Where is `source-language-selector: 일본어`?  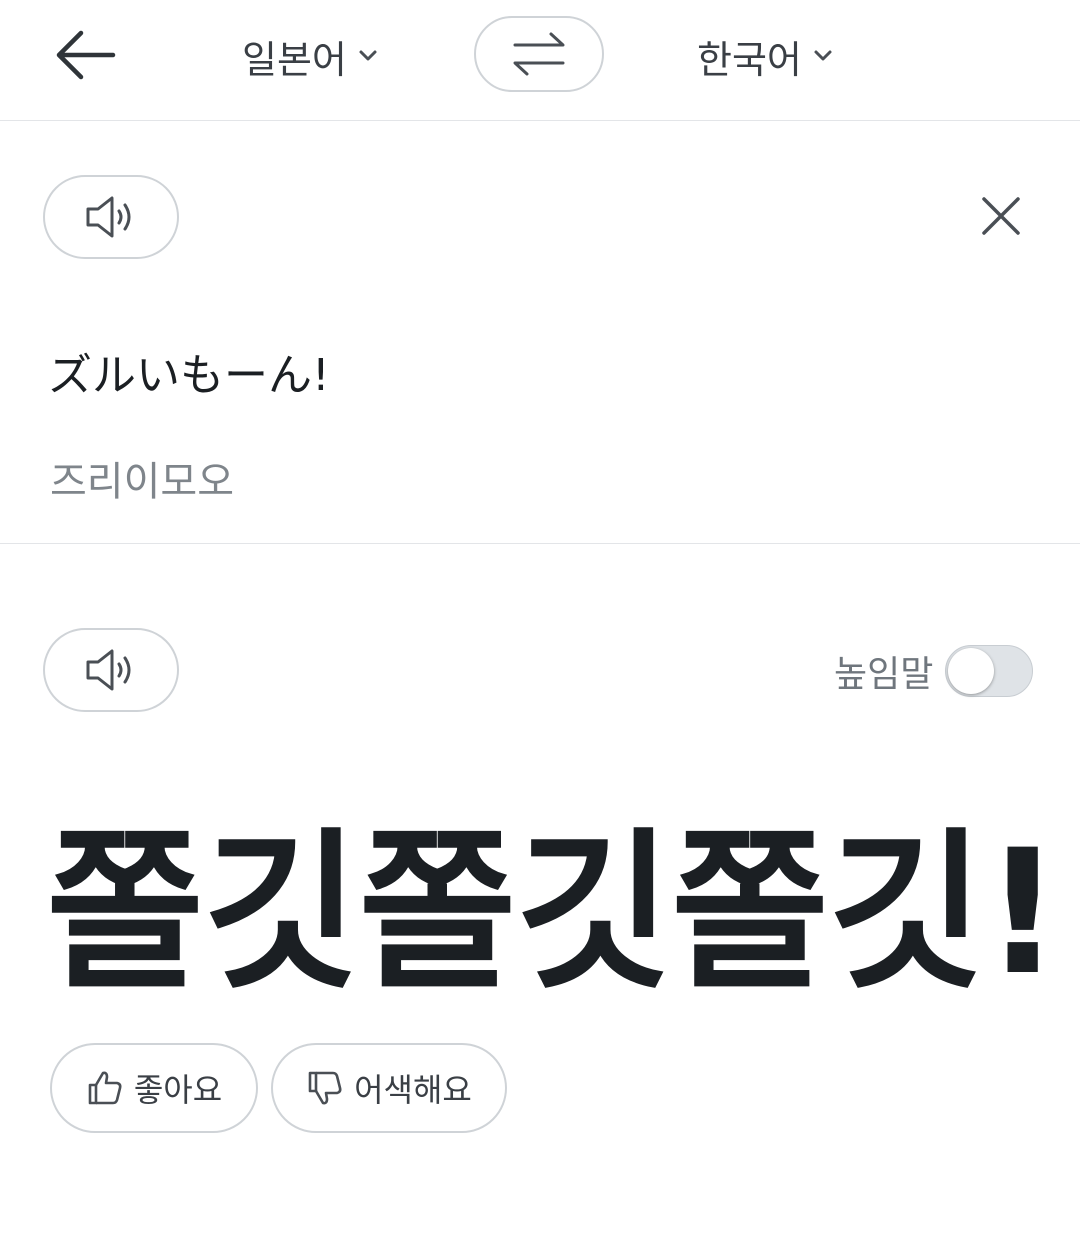 source-language-selector: 일본어 is located at coordinates (310, 56).